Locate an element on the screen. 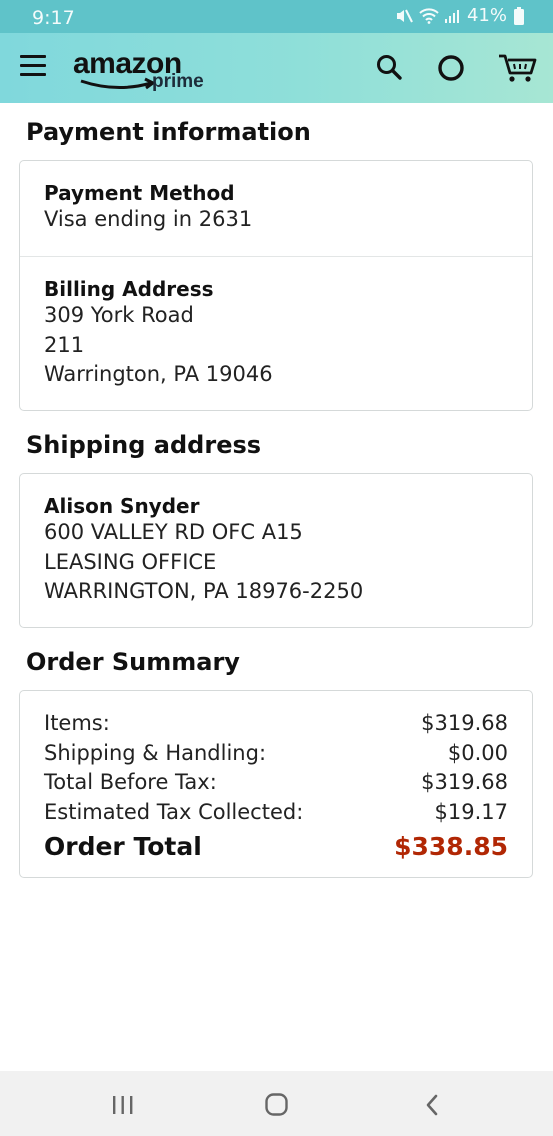 The image size is (553, 1136). status-icons: 41% is located at coordinates (460, 15).